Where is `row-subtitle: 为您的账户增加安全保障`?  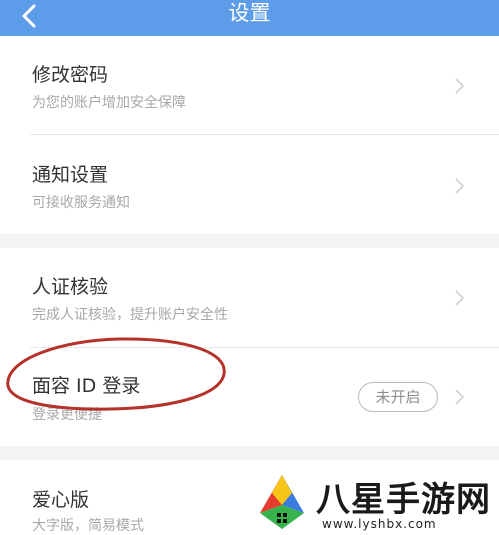 row-subtitle: 为您的账户增加安全保障 is located at coordinates (109, 103).